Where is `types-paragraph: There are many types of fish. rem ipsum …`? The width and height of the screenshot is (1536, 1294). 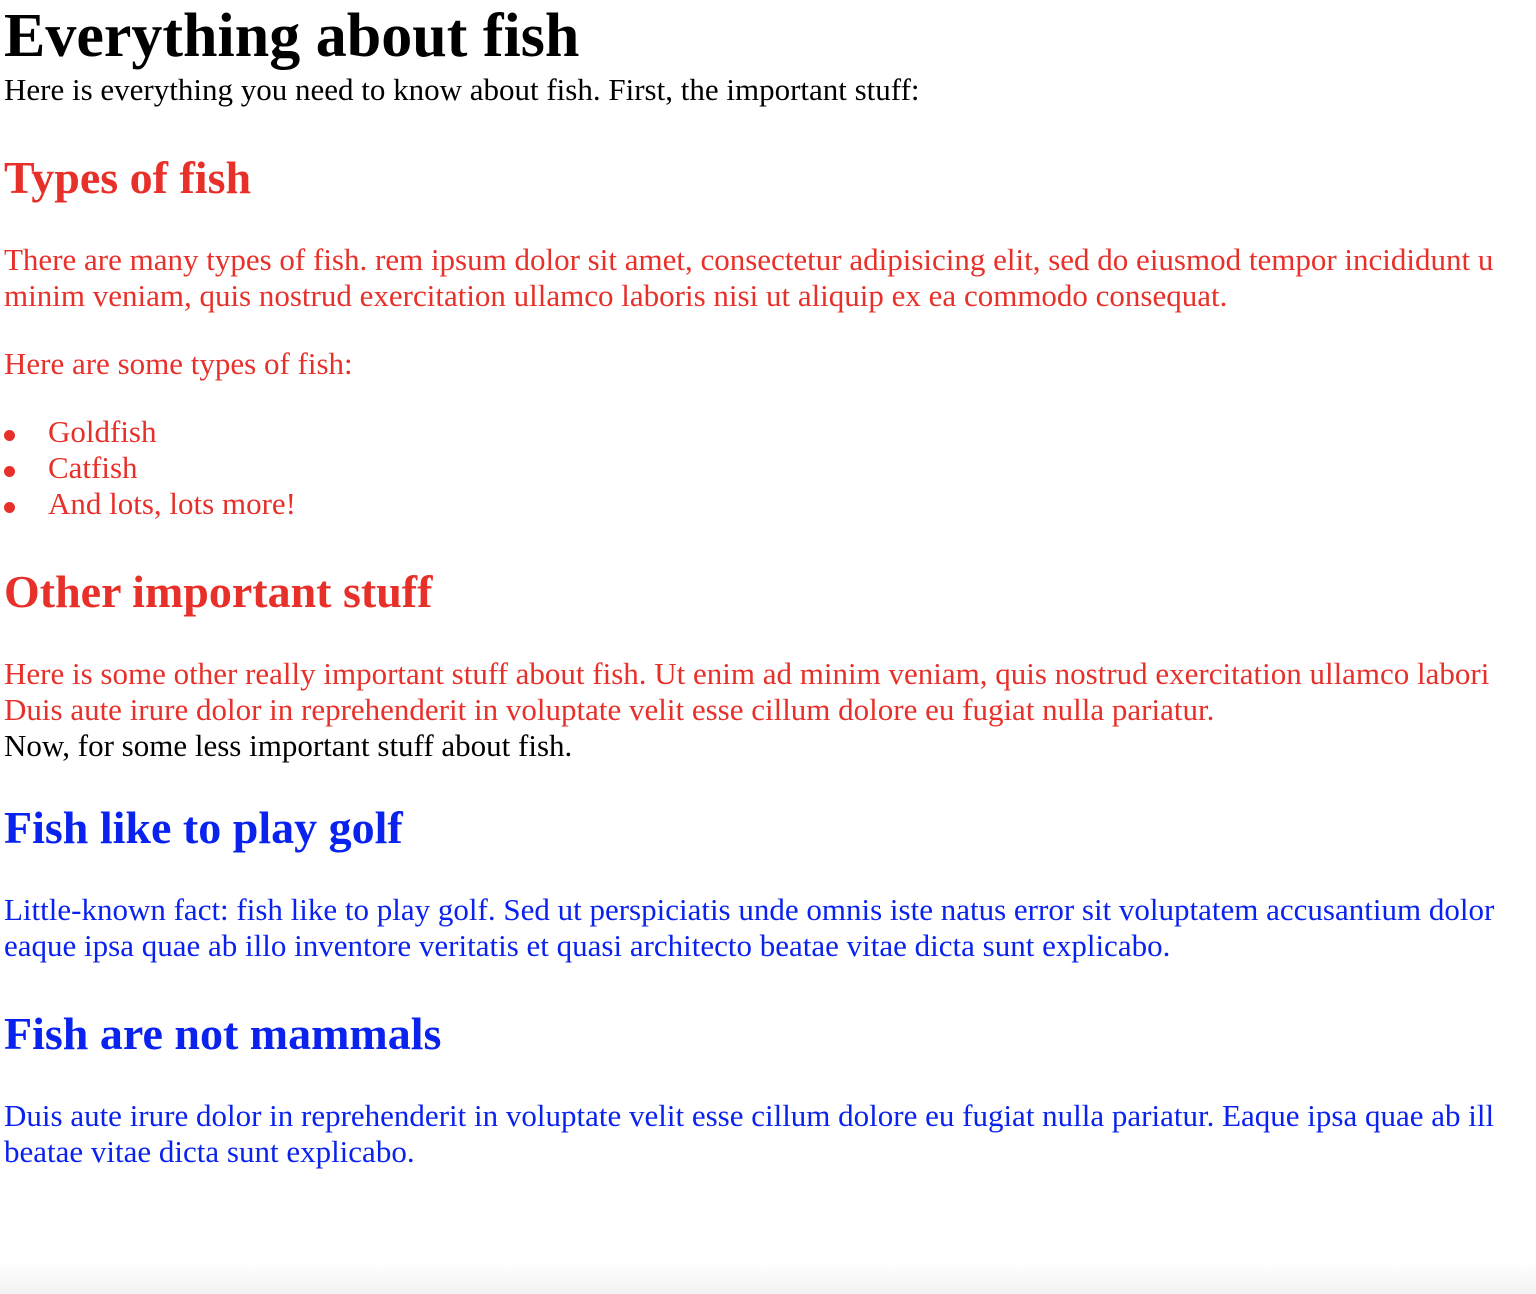
types-paragraph: There are many types of fish. rem ipsum … is located at coordinates (770, 278).